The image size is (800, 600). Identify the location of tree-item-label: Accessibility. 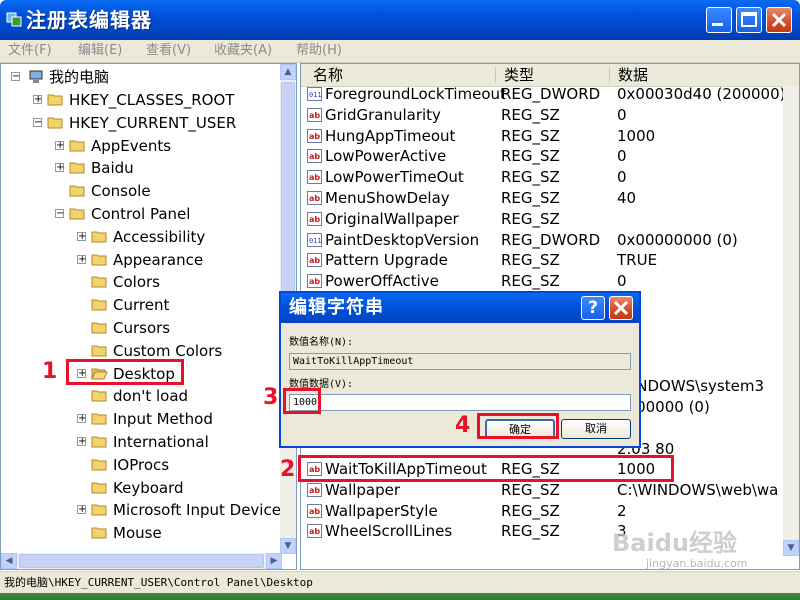
(159, 236).